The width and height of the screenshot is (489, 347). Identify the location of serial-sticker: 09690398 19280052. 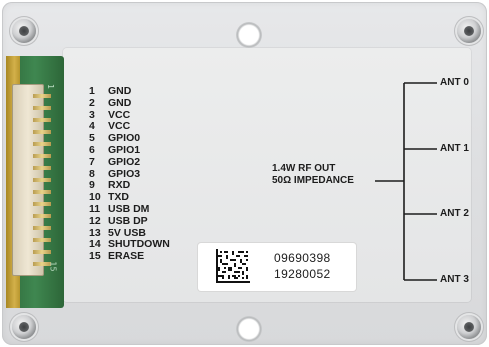
(277, 267).